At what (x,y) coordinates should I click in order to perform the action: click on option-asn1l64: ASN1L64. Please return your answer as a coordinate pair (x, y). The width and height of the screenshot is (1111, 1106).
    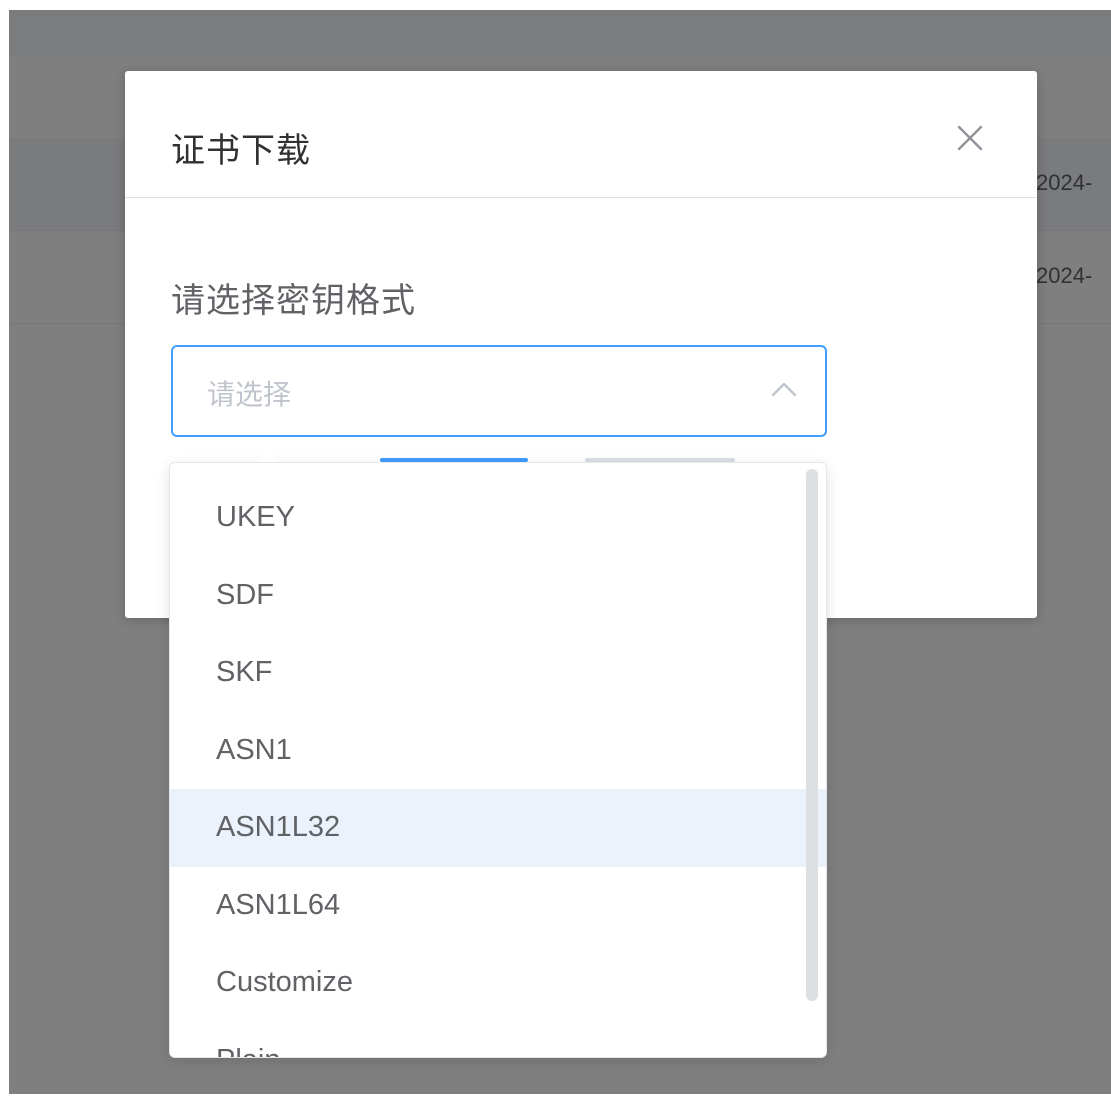
    Looking at the image, I should click on (498, 906).